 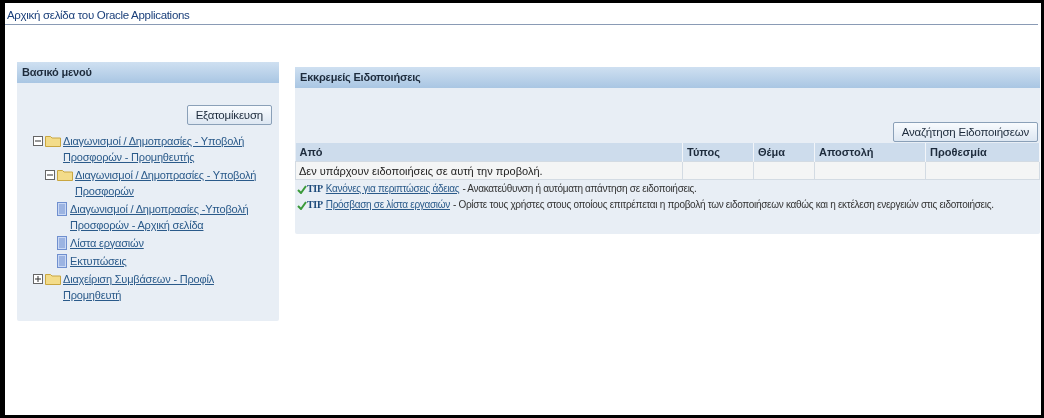 What do you see at coordinates (982, 152) in the screenshot?
I see `column-header: Προθεσμία` at bounding box center [982, 152].